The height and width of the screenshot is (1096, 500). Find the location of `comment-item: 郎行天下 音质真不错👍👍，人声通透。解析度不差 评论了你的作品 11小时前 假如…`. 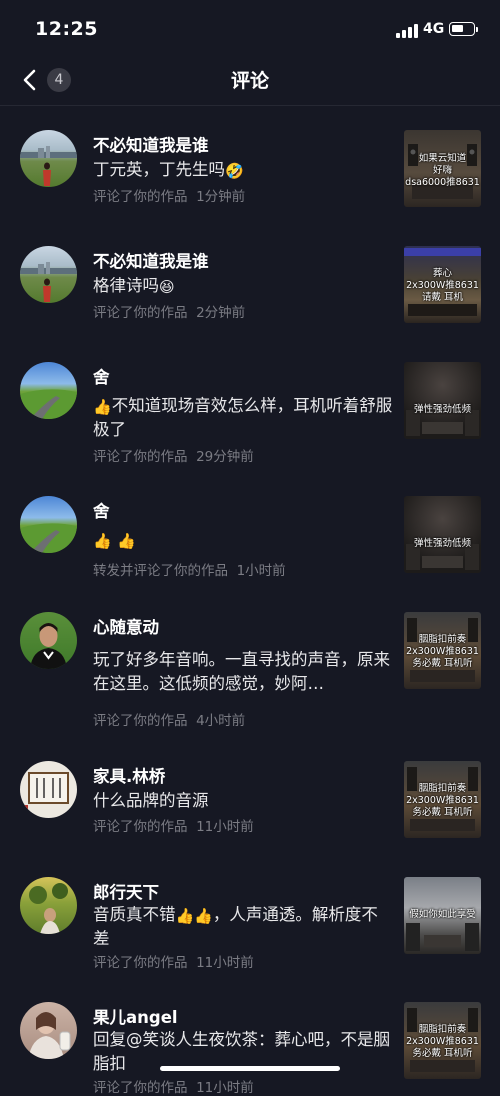

comment-item: 郎行天下 音质真不错👍👍，人声通透。解析度不差 评论了你的作品 11小时前 假如… is located at coordinates (250, 930).